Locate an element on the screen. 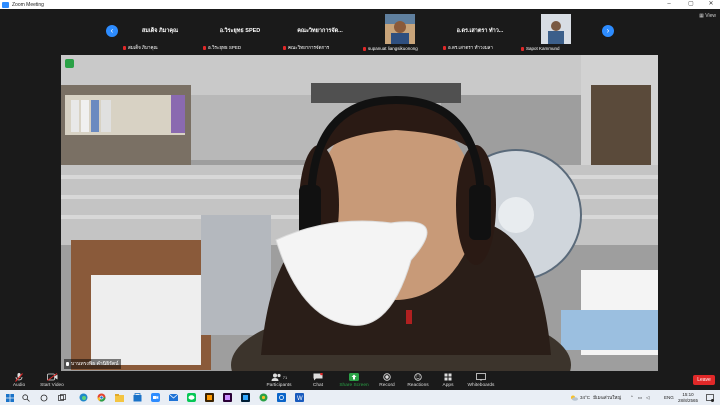  task-view-icon is located at coordinates (61, 397).